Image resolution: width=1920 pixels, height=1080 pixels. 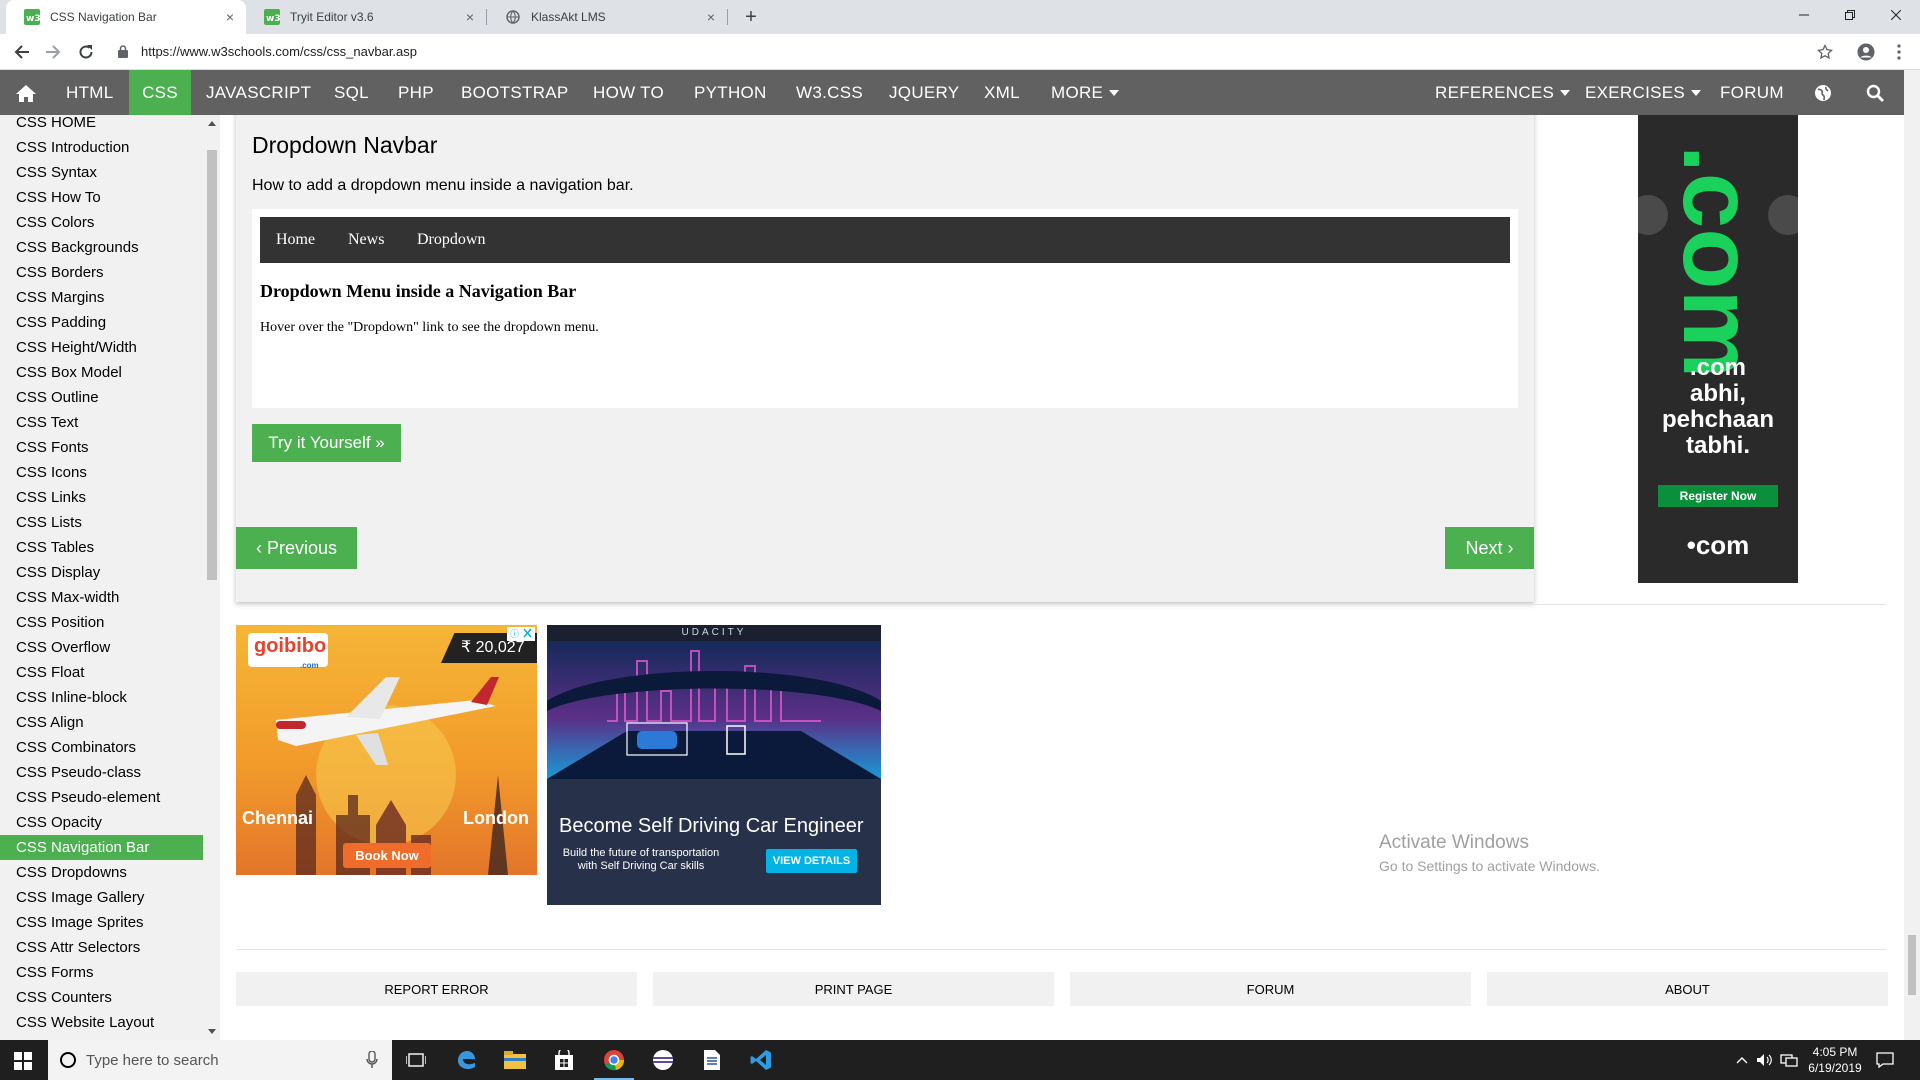 I want to click on nav-php: PHP, so click(x=416, y=92).